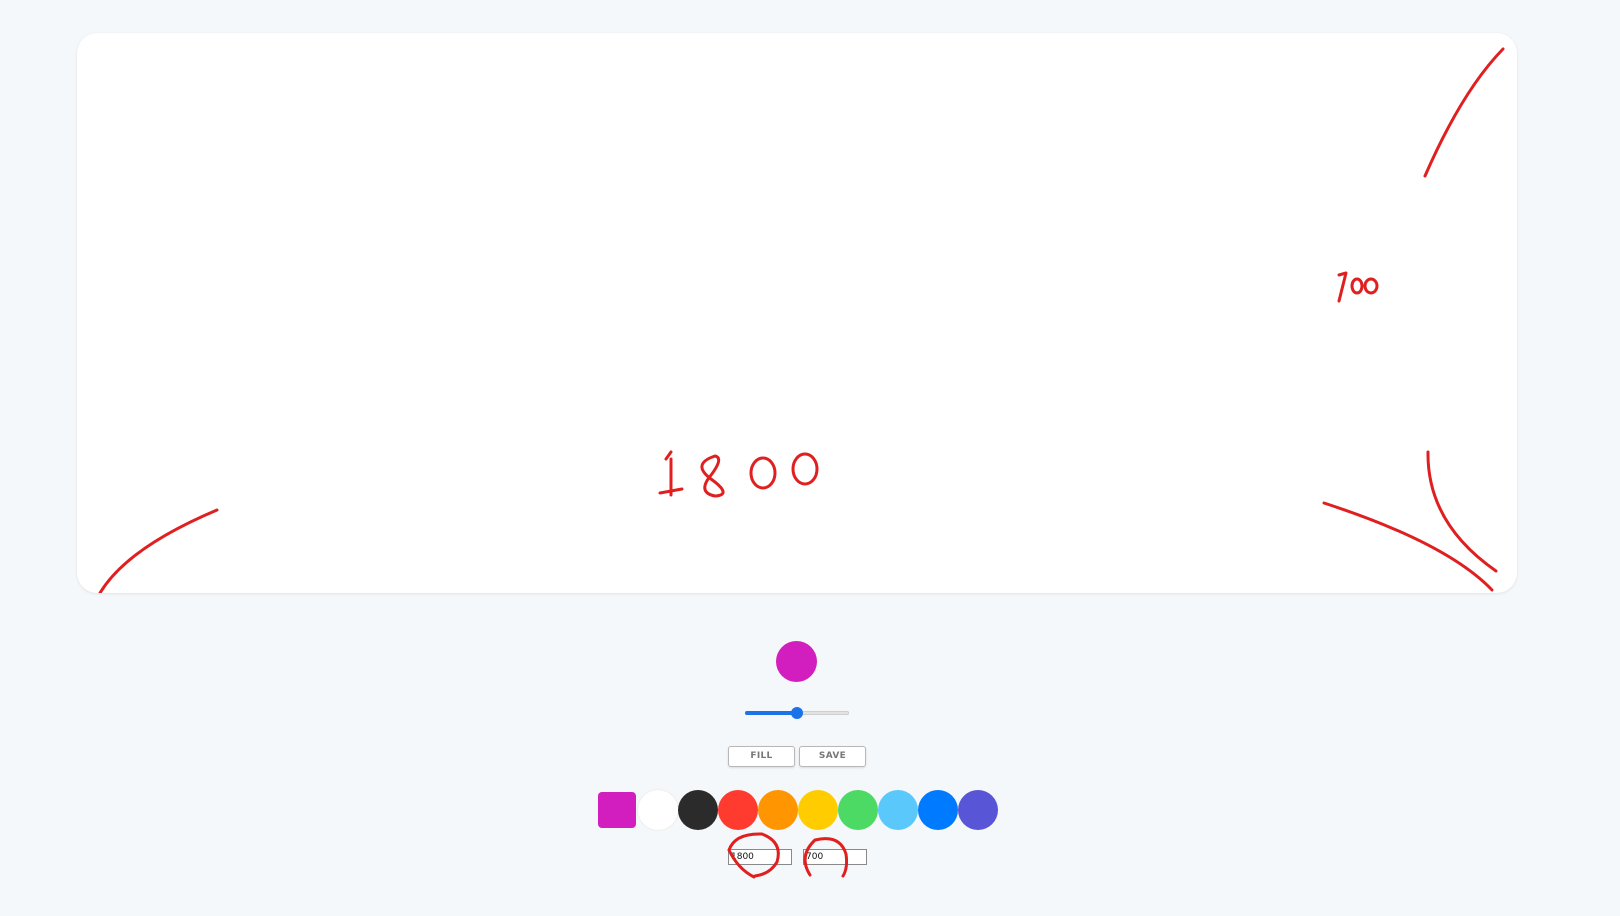 The width and height of the screenshot is (1620, 916). What do you see at coordinates (771, 713) in the screenshot?
I see `slider-fill` at bounding box center [771, 713].